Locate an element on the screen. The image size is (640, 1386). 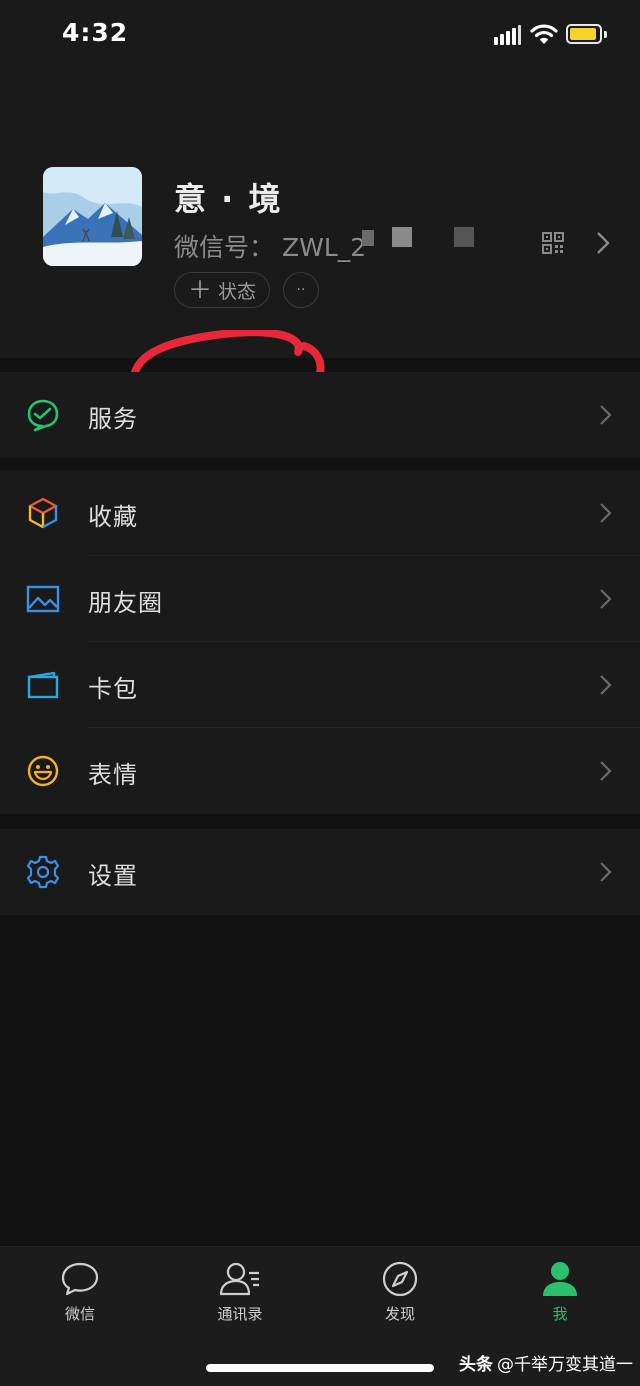
cellular-signal-icon is located at coordinates (508, 35).